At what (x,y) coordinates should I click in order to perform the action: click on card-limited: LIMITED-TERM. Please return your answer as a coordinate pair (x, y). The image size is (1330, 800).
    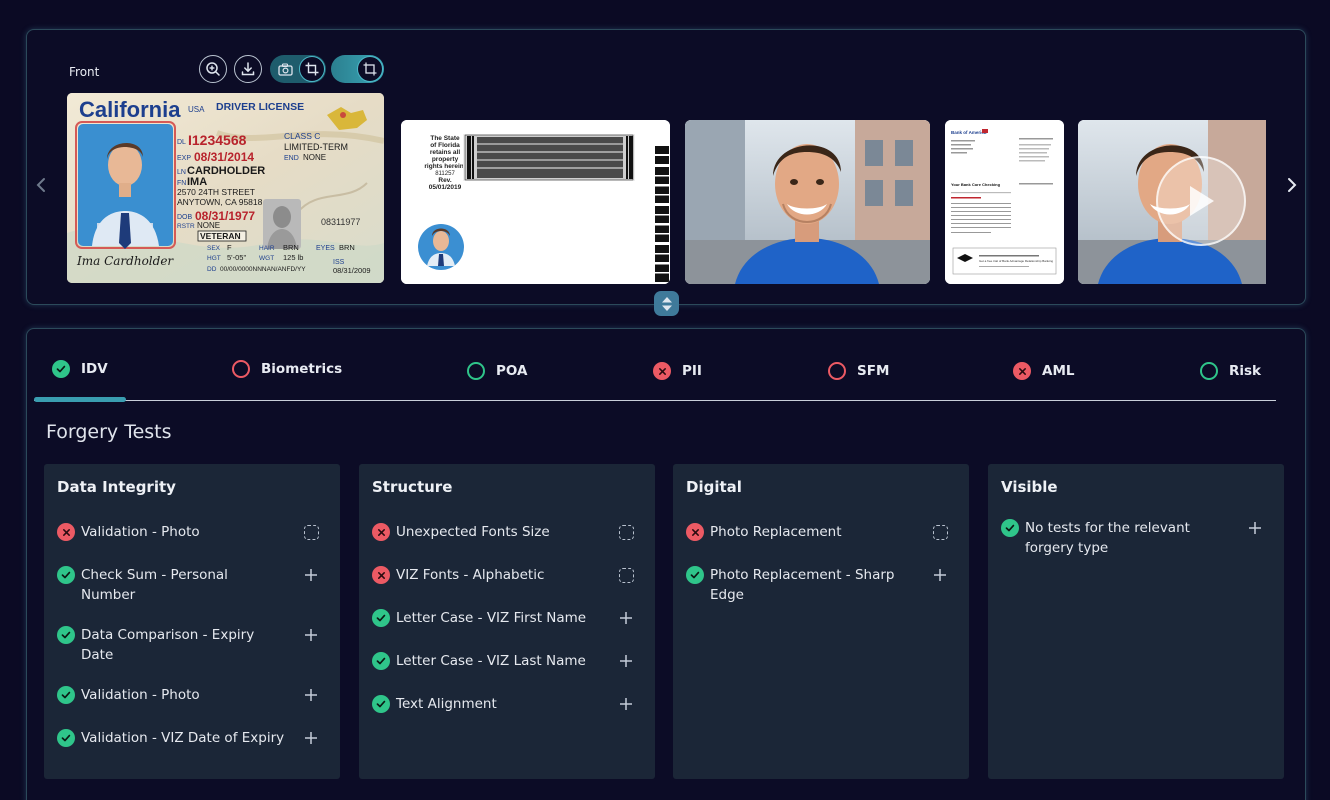
    Looking at the image, I should click on (316, 147).